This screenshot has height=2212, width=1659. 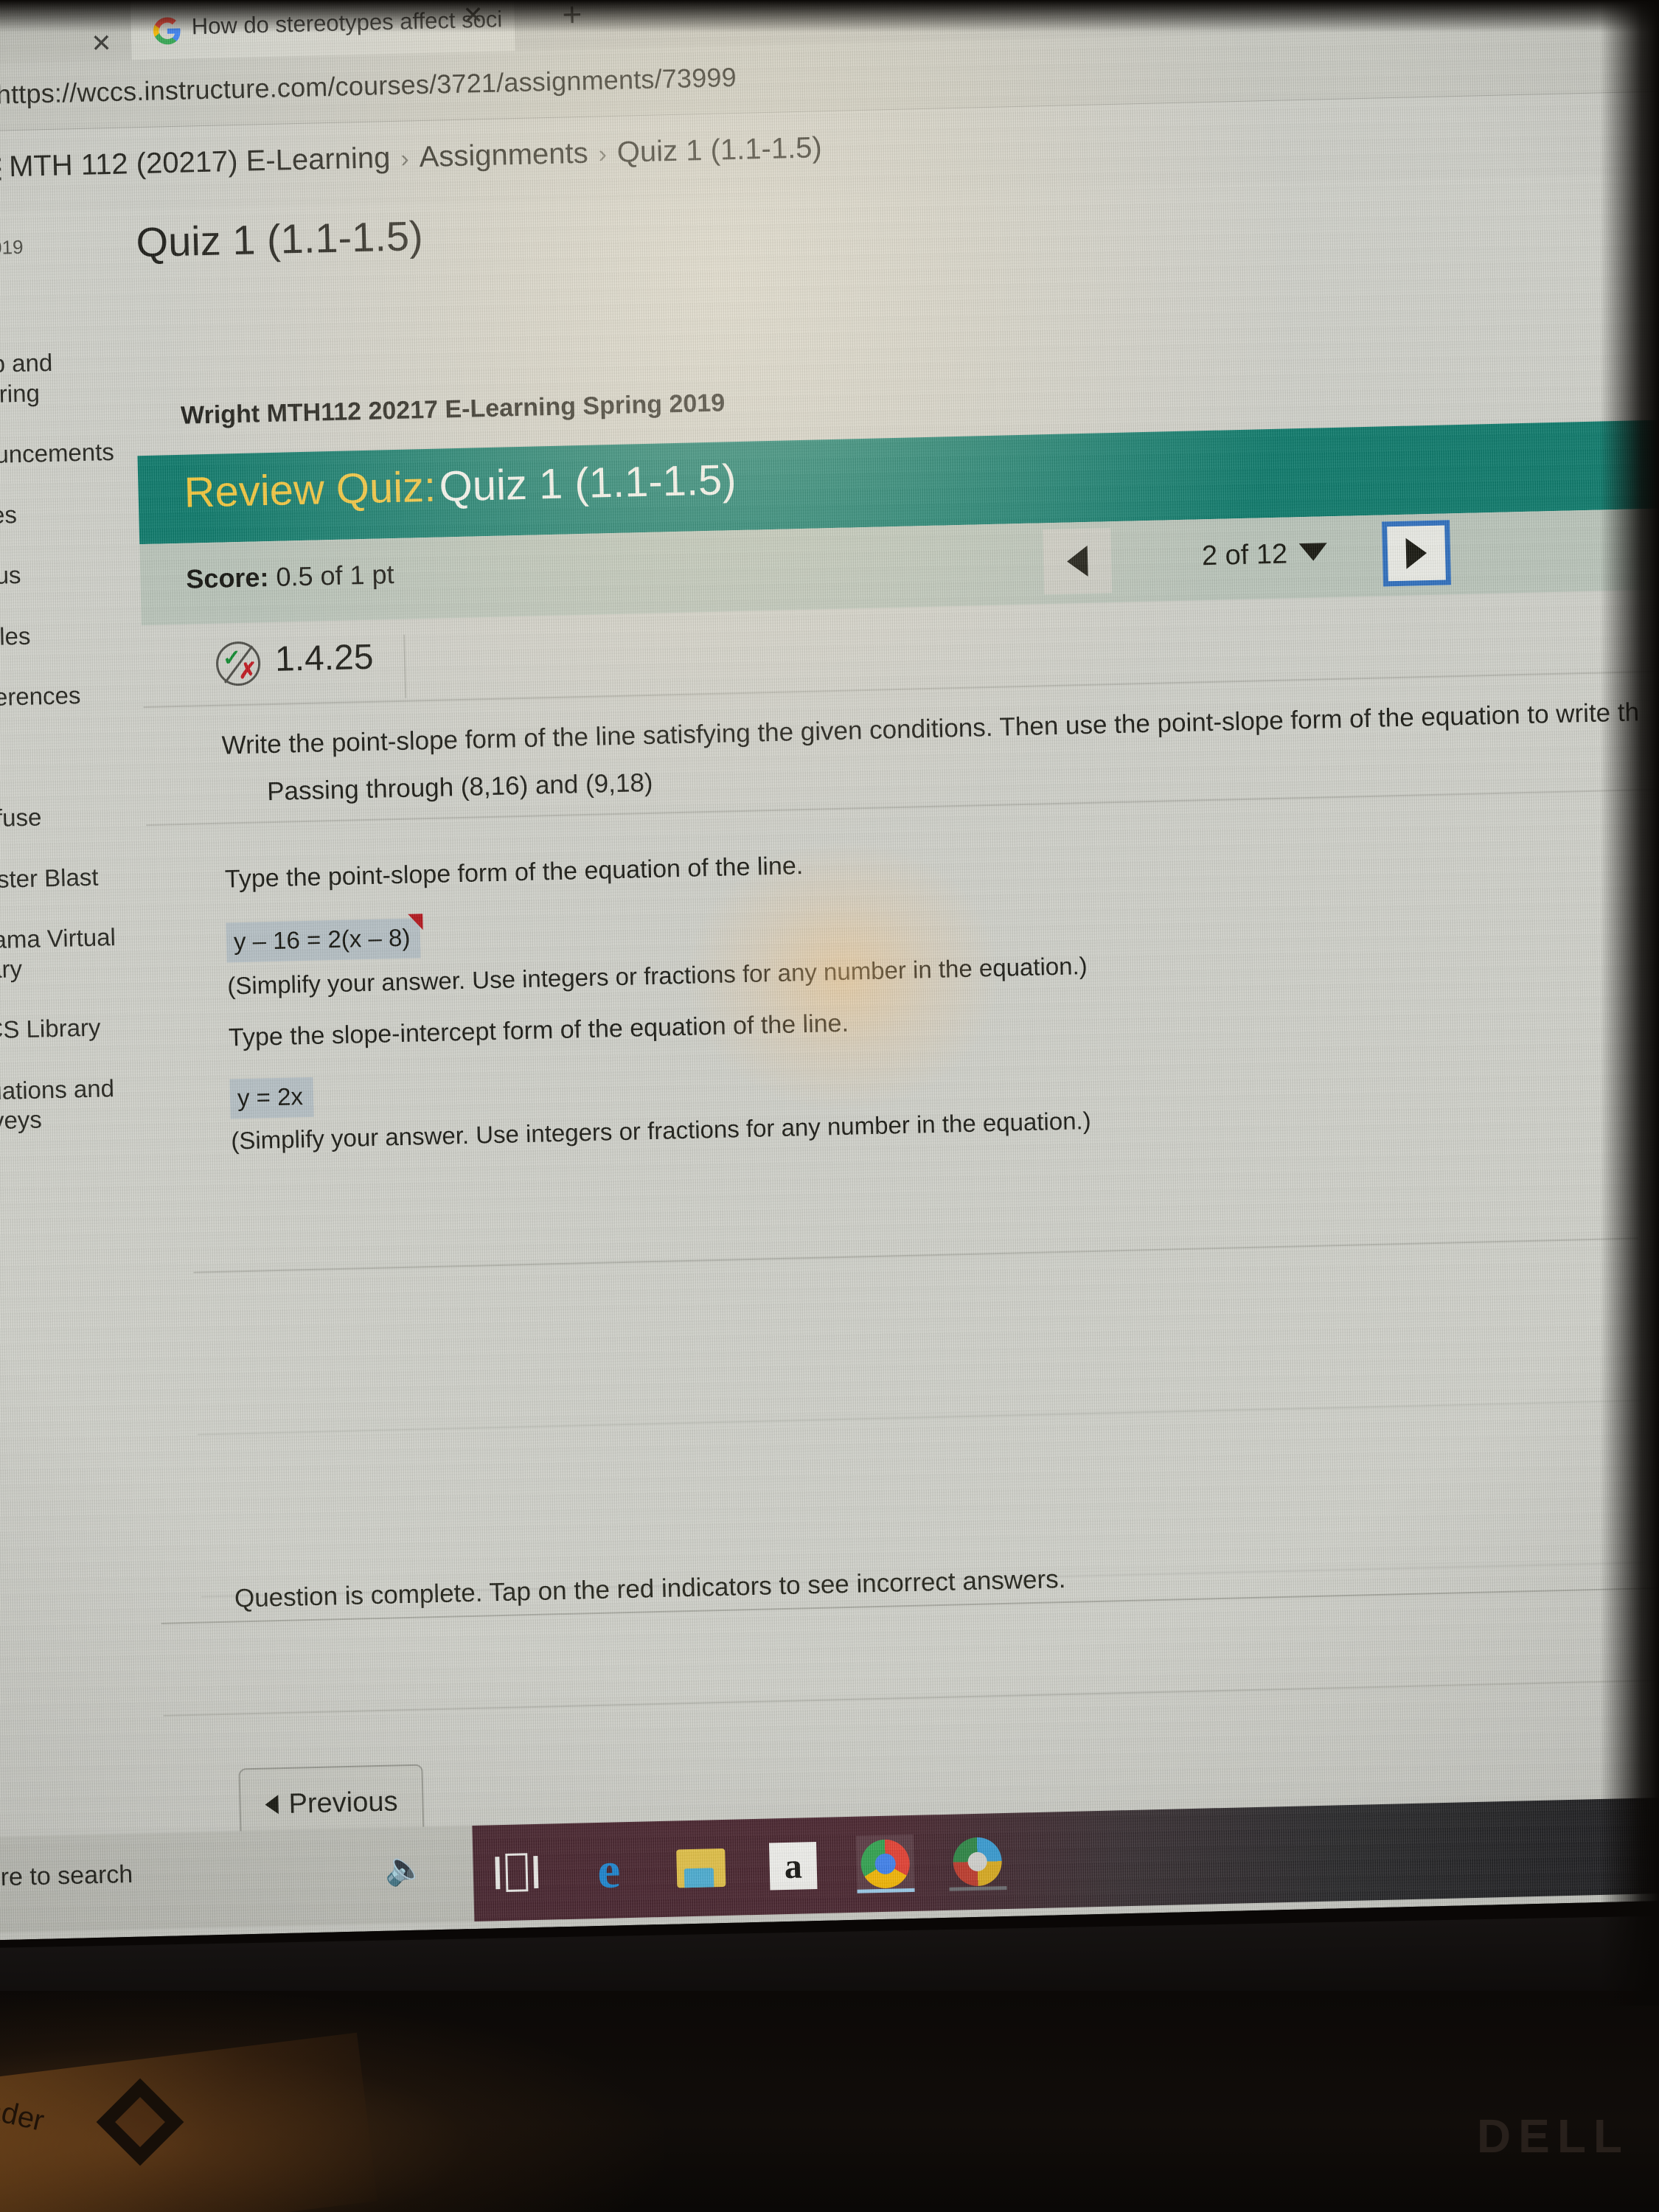 What do you see at coordinates (74, 757) in the screenshot?
I see `sidebar-item-chat: hat` at bounding box center [74, 757].